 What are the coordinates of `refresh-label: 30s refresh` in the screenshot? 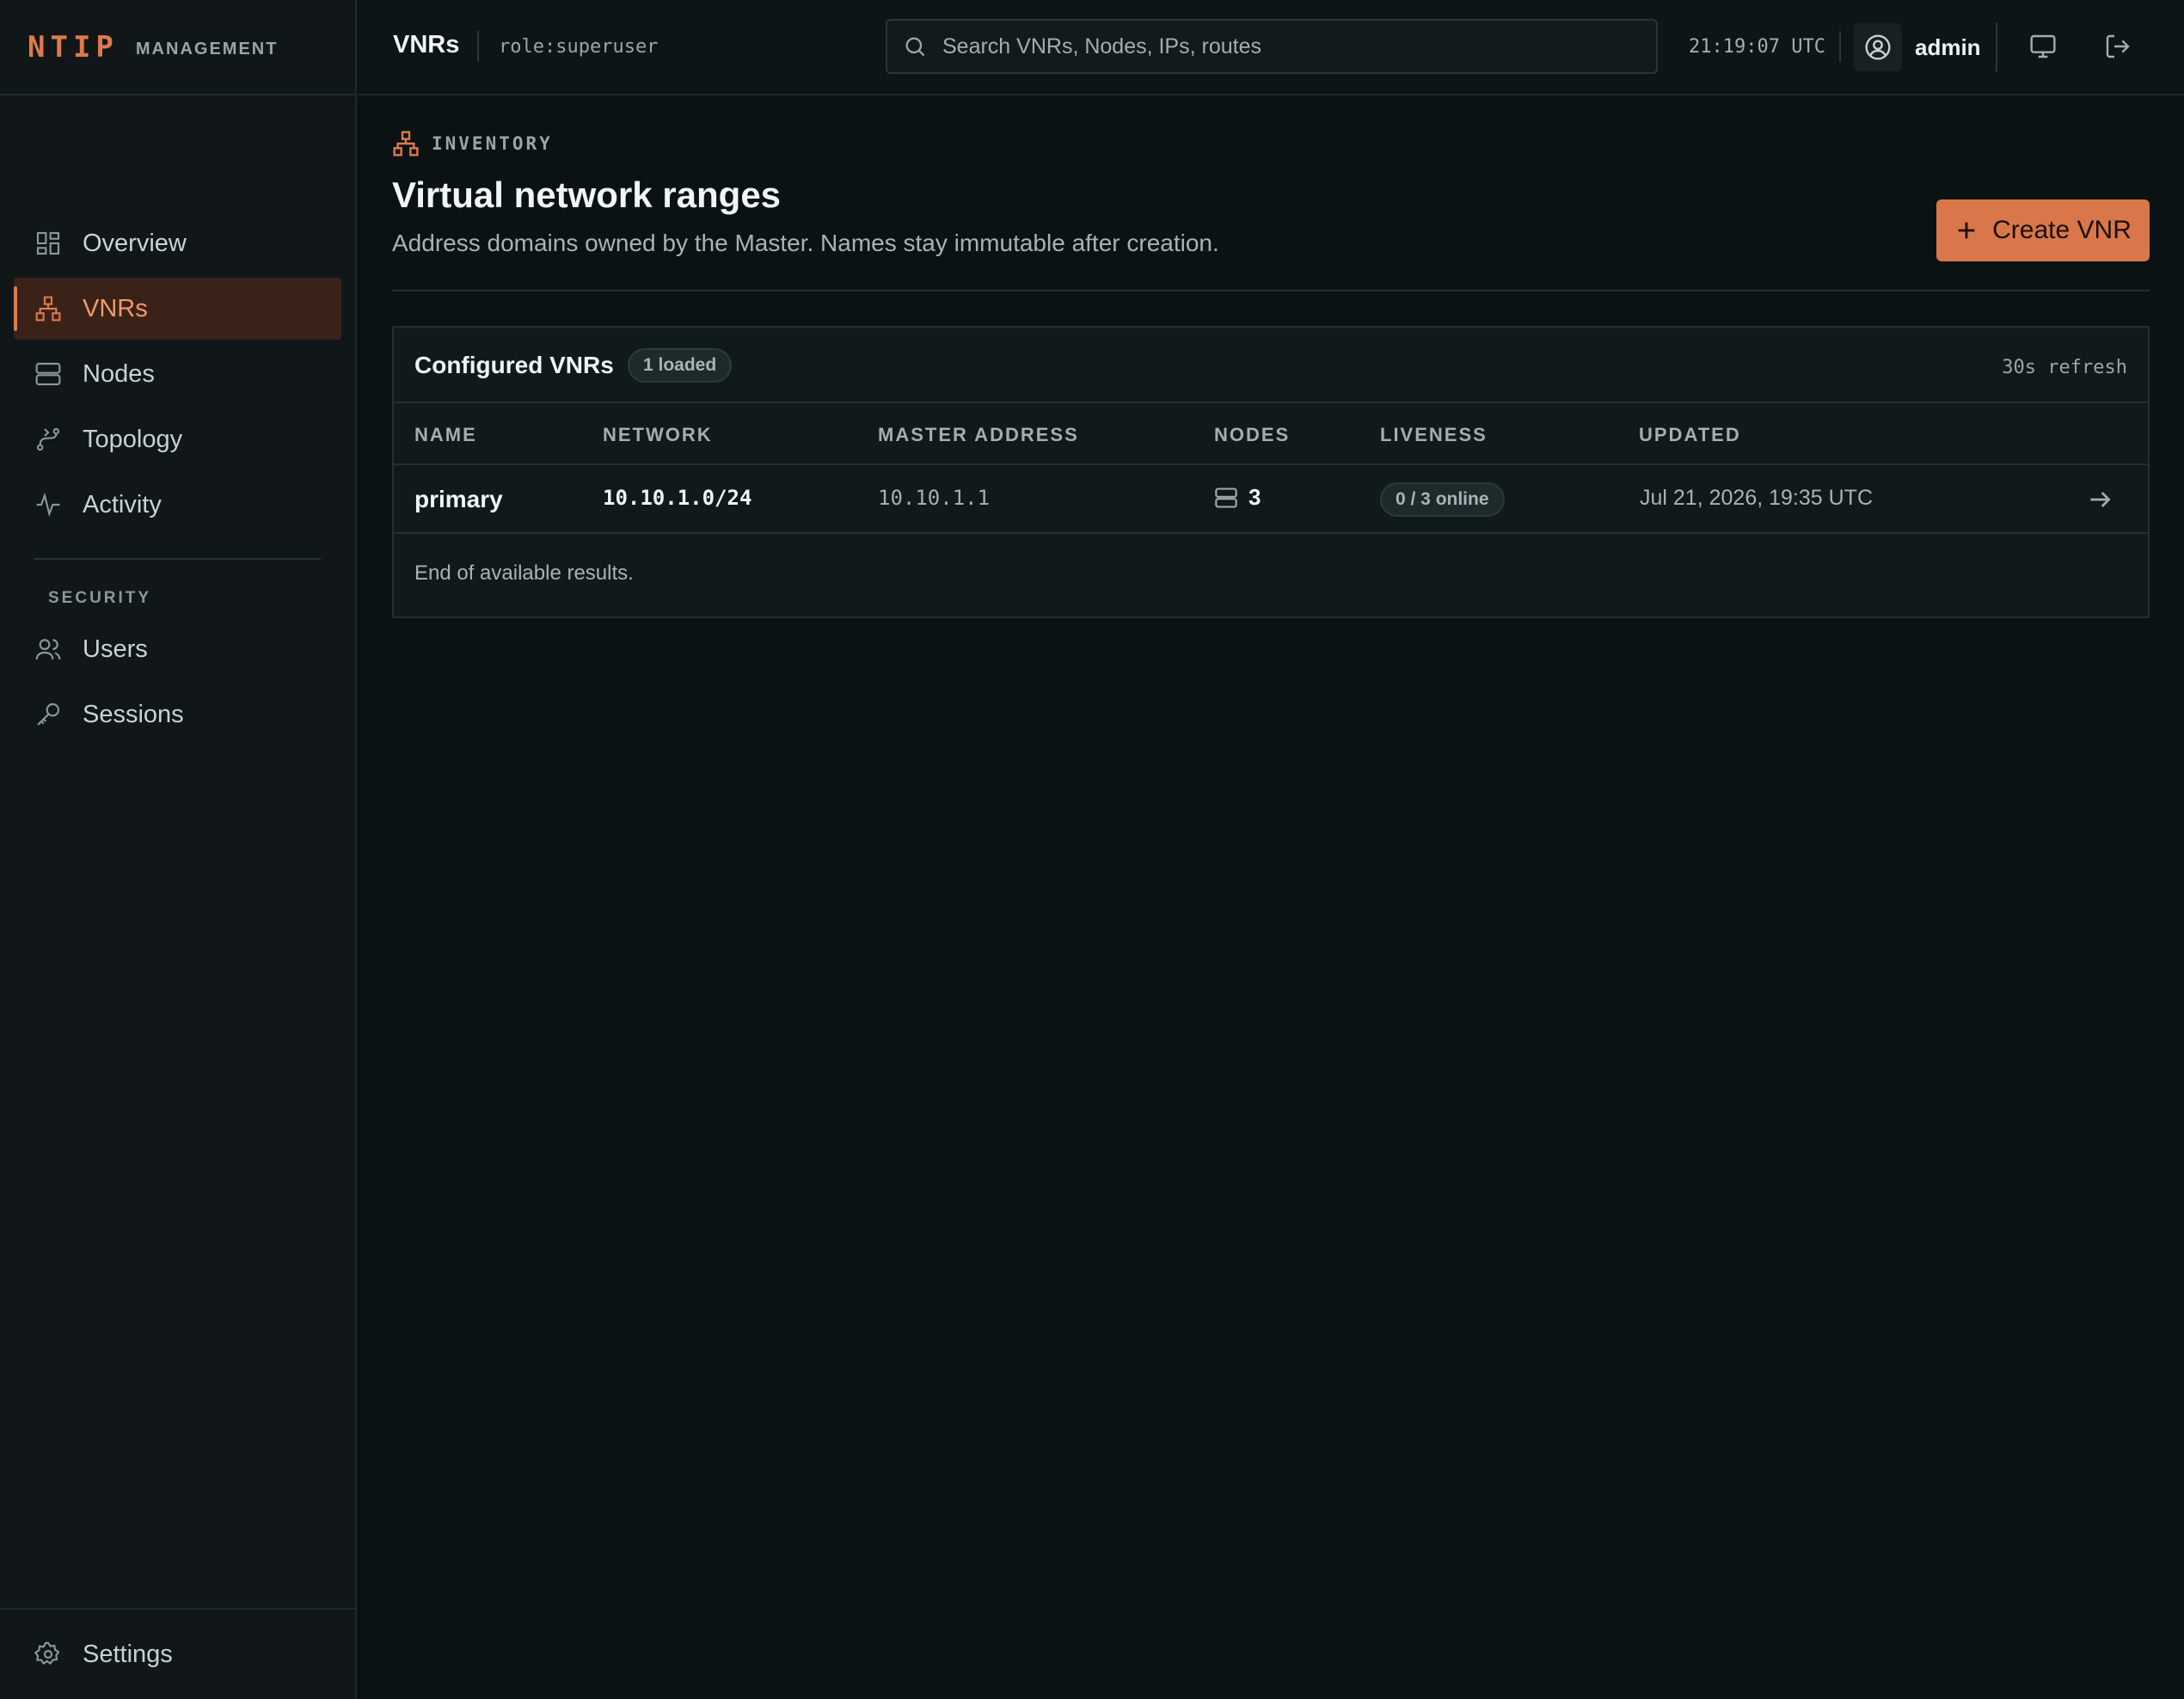 It's located at (2064, 367).